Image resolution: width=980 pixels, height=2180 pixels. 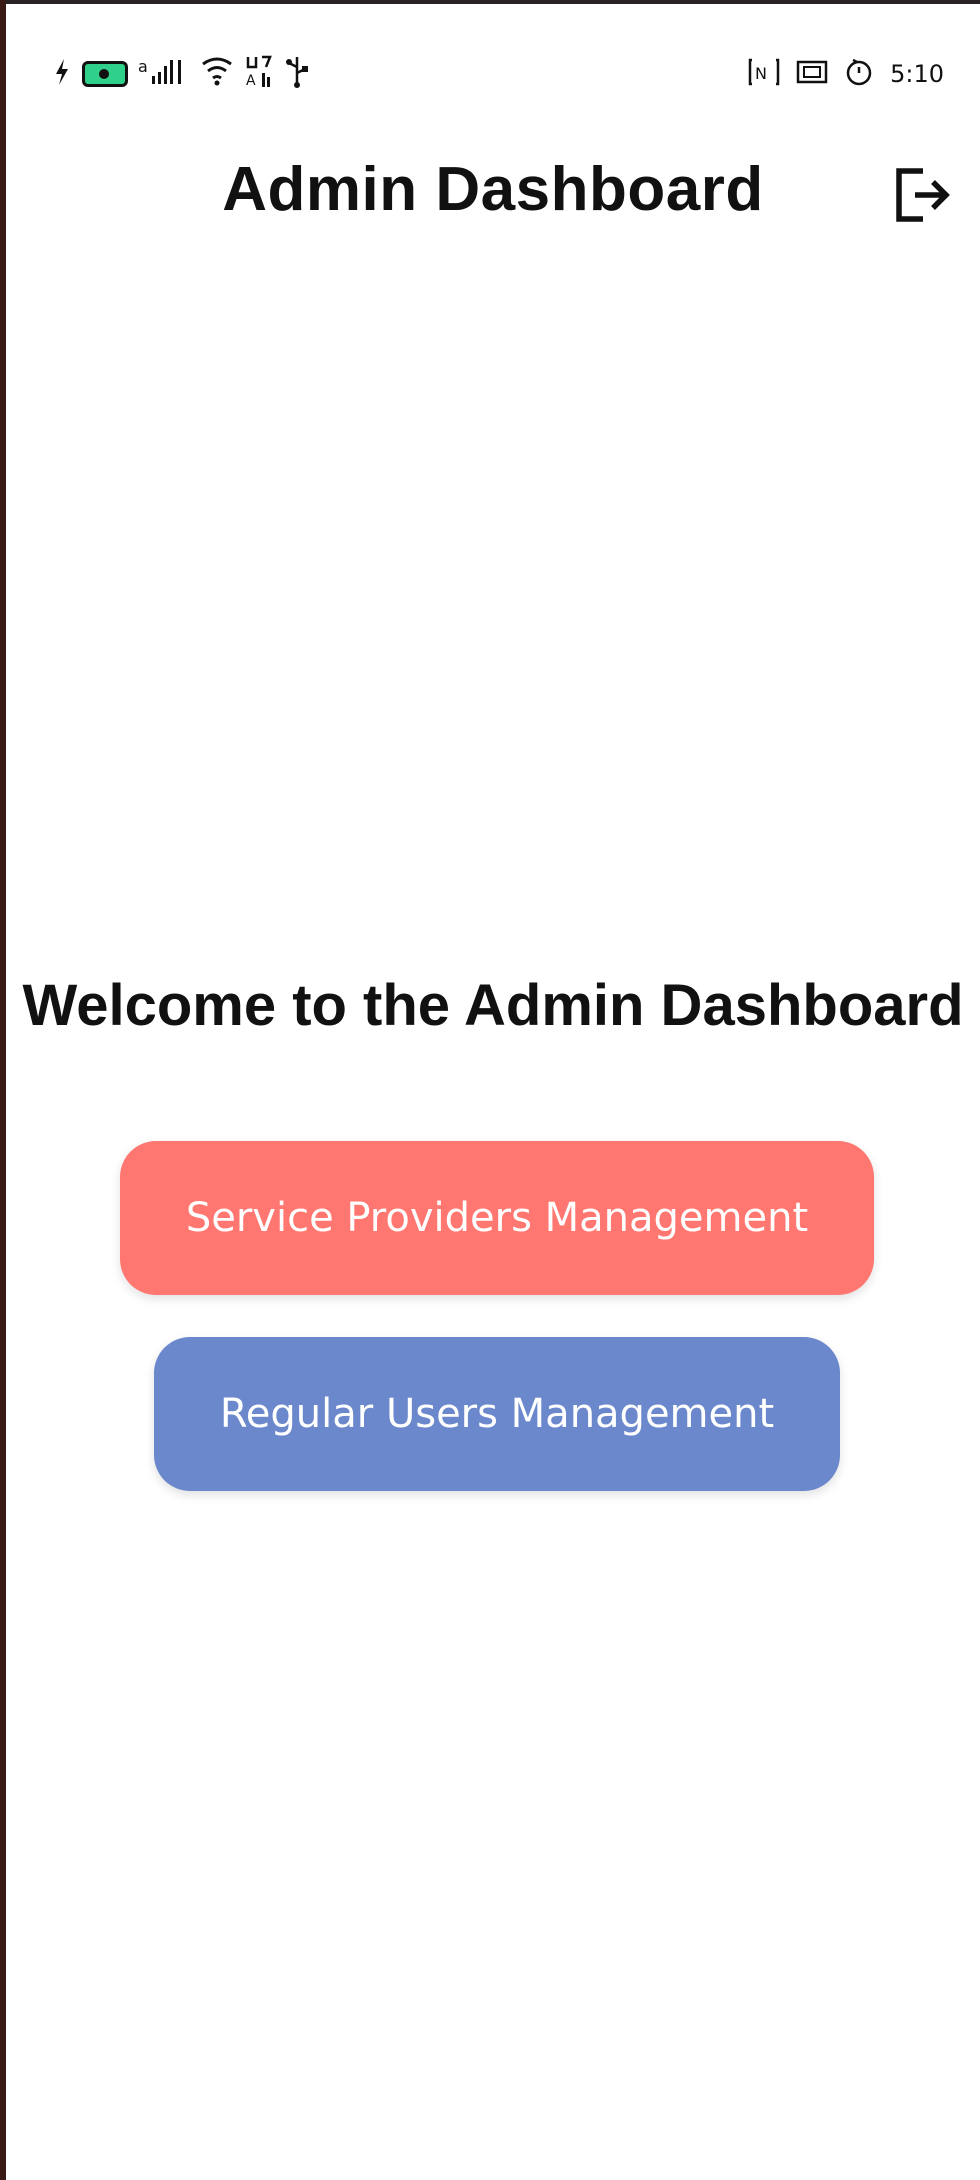 I want to click on logout-button, so click(x=923, y=195).